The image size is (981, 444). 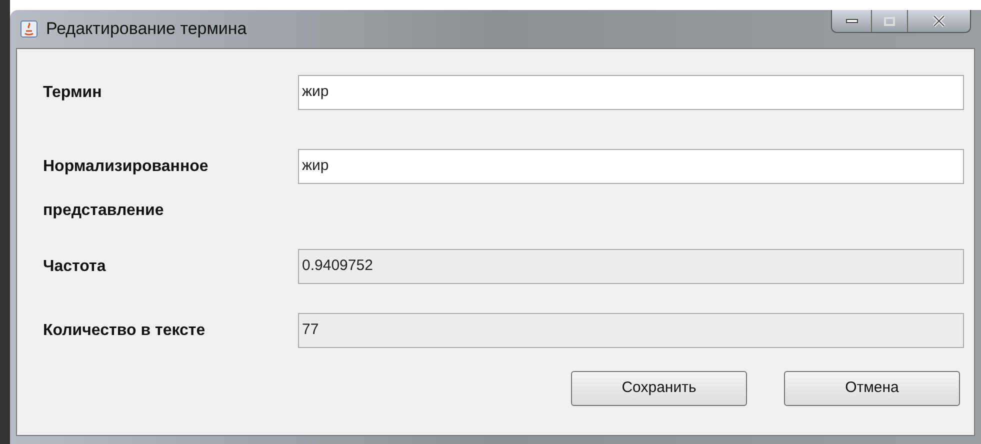 I want to click on close-button, so click(x=939, y=21).